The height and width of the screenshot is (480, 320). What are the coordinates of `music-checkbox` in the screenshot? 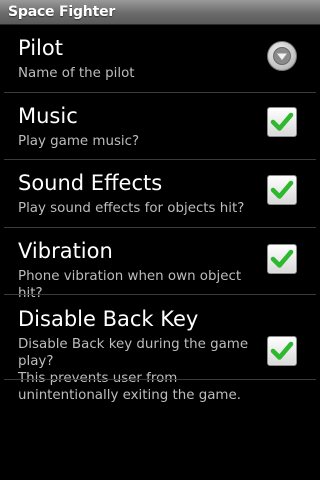 It's located at (282, 122).